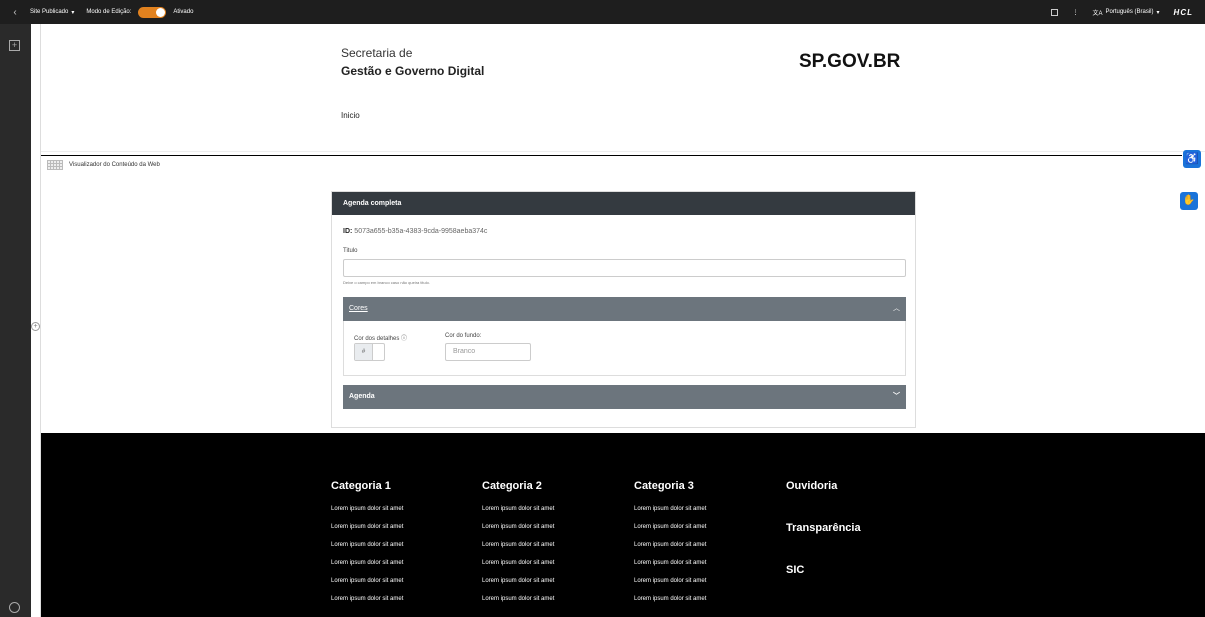 Image resolution: width=1205 pixels, height=617 pixels. I want to click on site-status-label: Site Publicado, so click(49, 12).